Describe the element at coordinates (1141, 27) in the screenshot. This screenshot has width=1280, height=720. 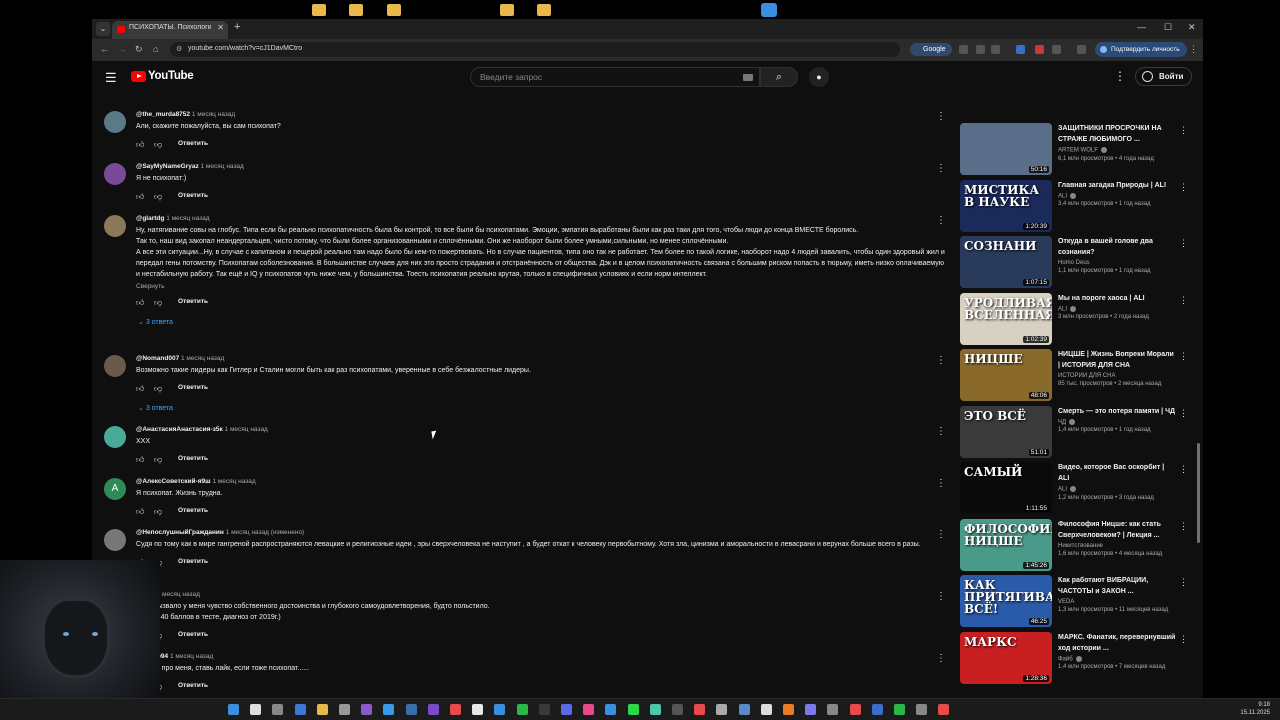
I see `minimize-icon: —` at that location.